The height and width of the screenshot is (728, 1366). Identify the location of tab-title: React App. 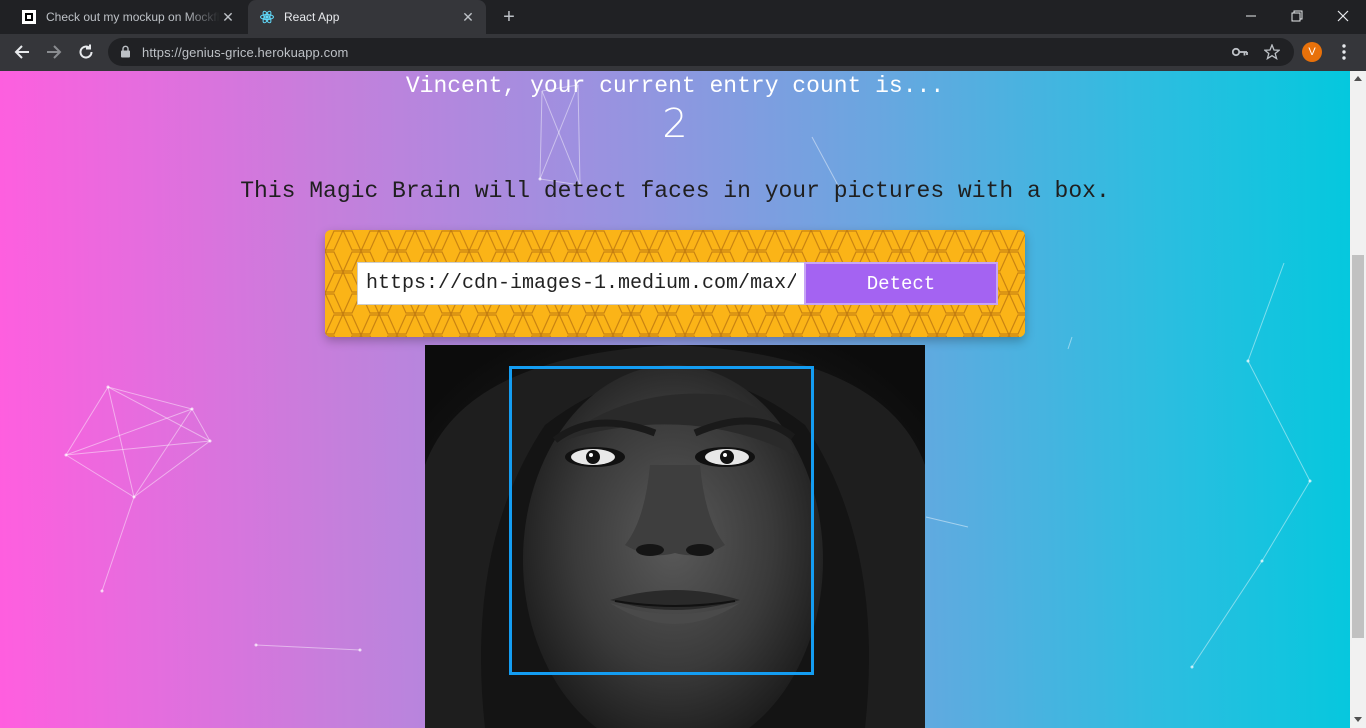
(312, 17).